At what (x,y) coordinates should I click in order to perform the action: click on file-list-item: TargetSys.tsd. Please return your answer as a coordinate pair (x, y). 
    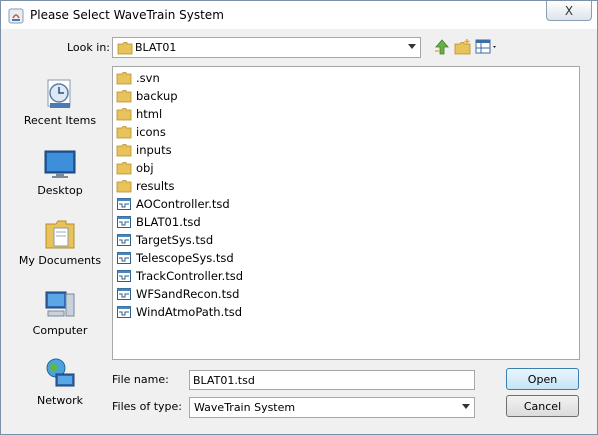
    Looking at the image, I should click on (164, 239).